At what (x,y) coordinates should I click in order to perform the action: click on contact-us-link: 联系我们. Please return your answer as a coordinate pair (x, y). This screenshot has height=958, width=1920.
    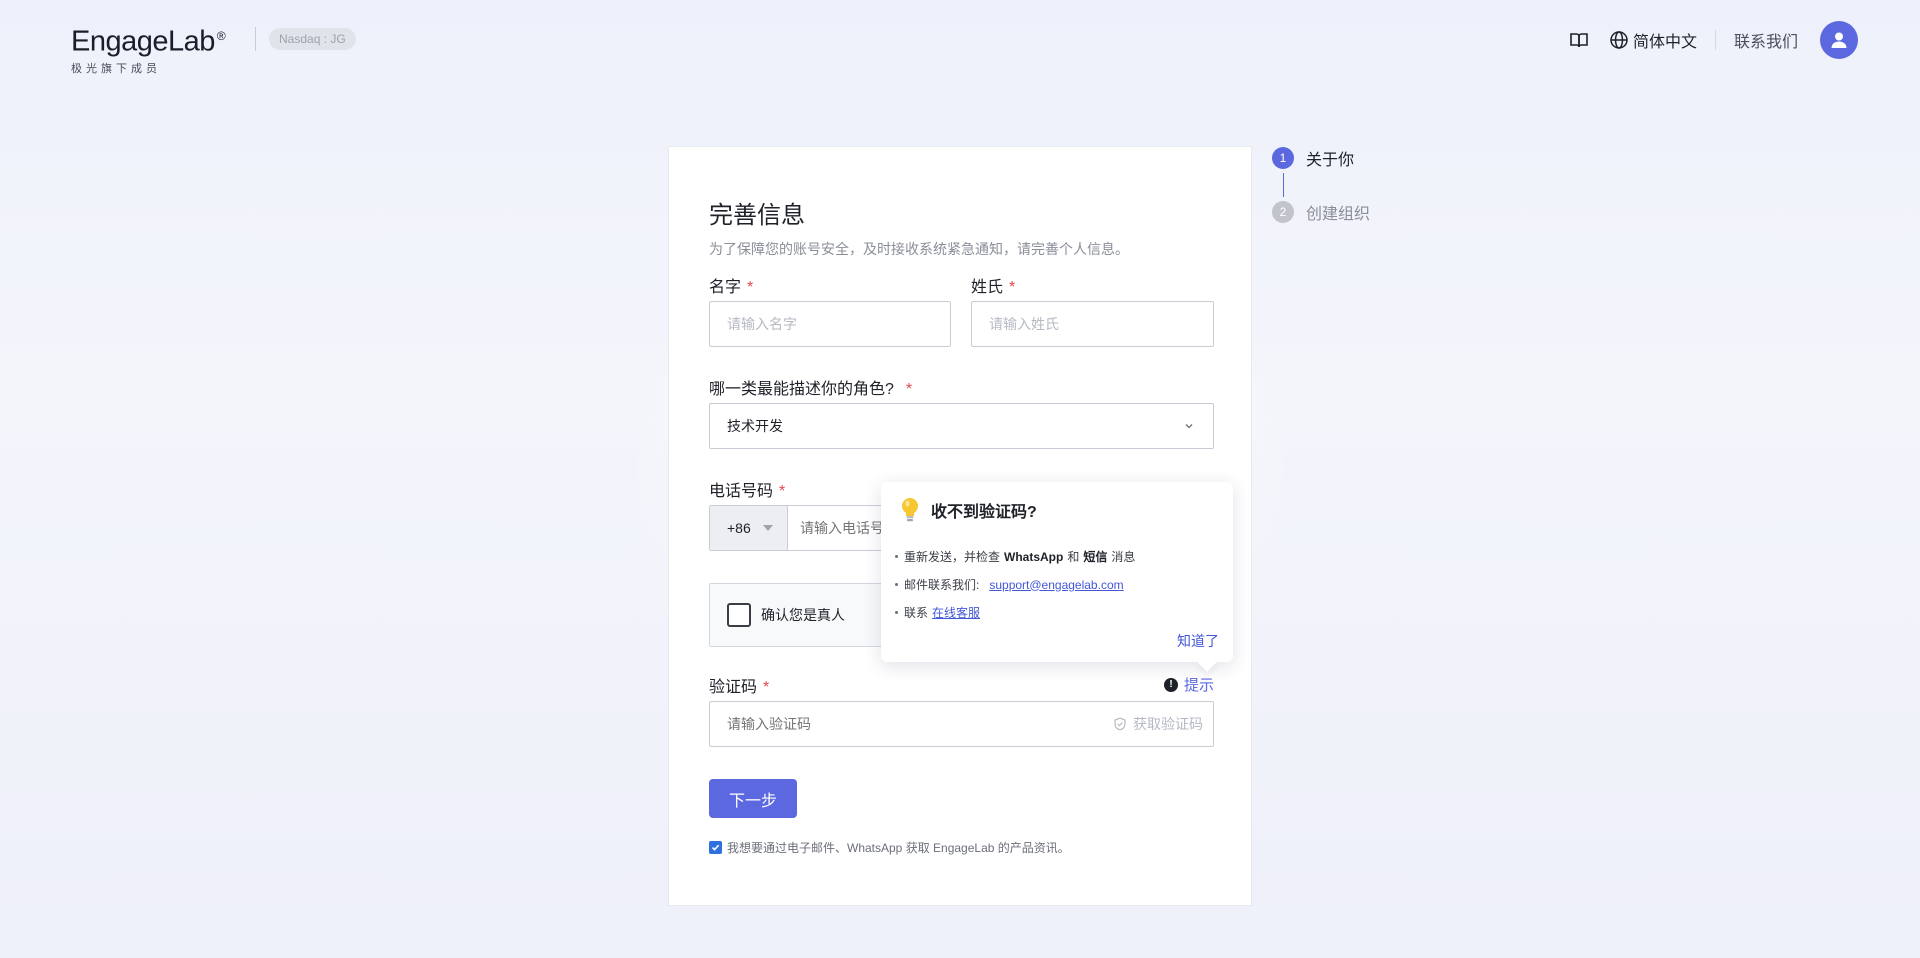
    Looking at the image, I should click on (1766, 40).